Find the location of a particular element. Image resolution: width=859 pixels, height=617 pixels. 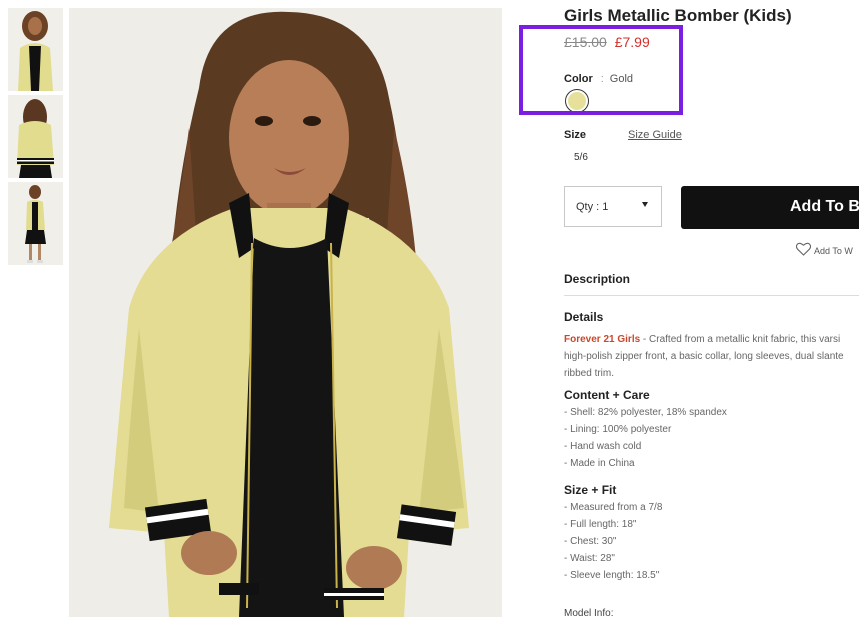

color-swatch-gold is located at coordinates (577, 101).